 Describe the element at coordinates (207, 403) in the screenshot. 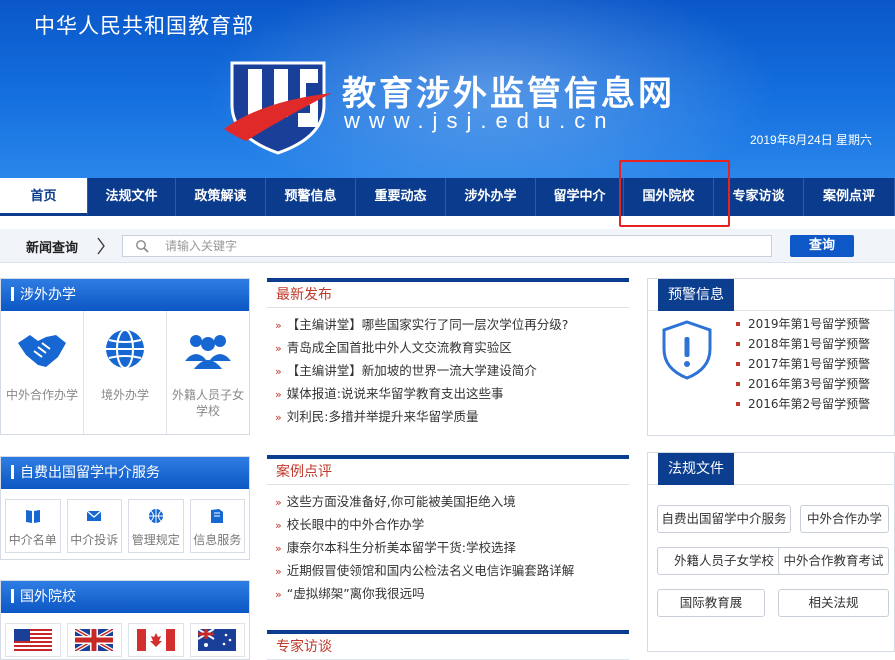

I see `expat-children-school-label: 外籍人员子女学校` at that location.